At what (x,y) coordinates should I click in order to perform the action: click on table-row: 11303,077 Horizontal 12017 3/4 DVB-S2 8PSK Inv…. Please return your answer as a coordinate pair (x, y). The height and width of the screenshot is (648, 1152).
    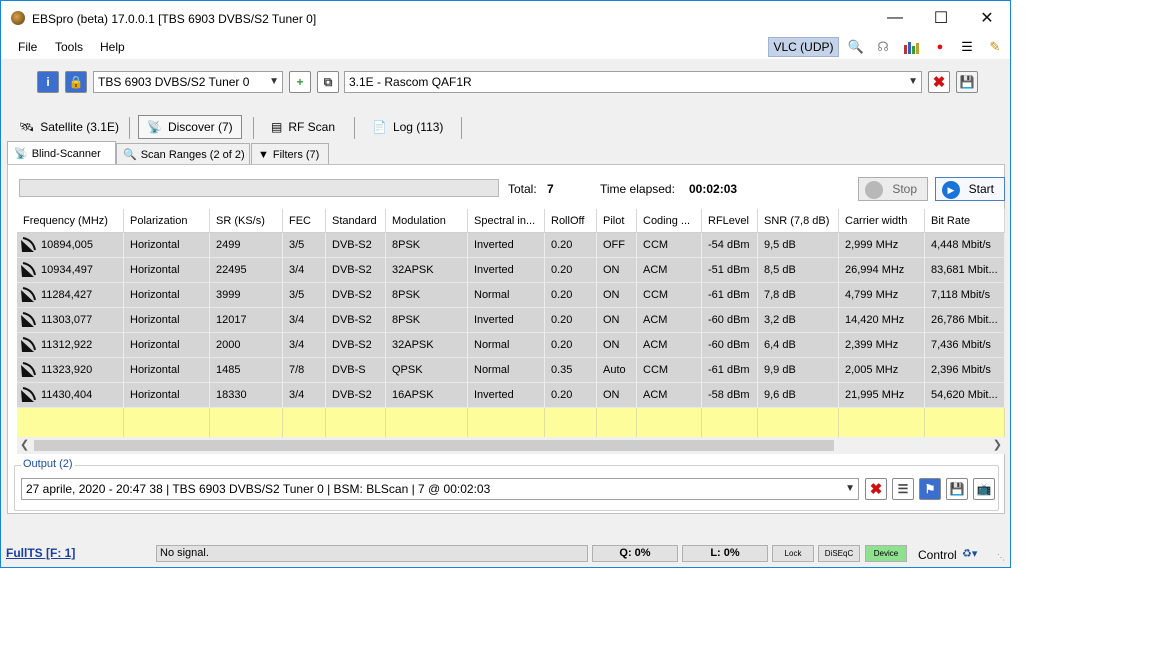
    Looking at the image, I should click on (511, 320).